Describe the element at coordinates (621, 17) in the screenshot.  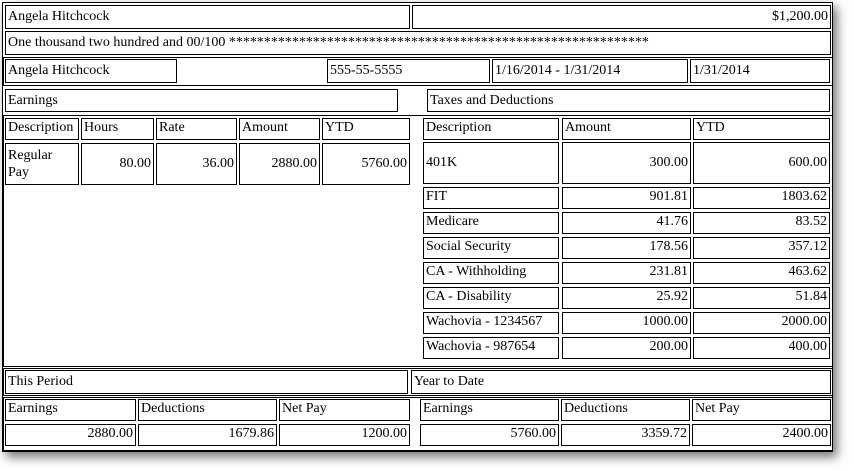
I see `check-amount: $1,200.00` at that location.